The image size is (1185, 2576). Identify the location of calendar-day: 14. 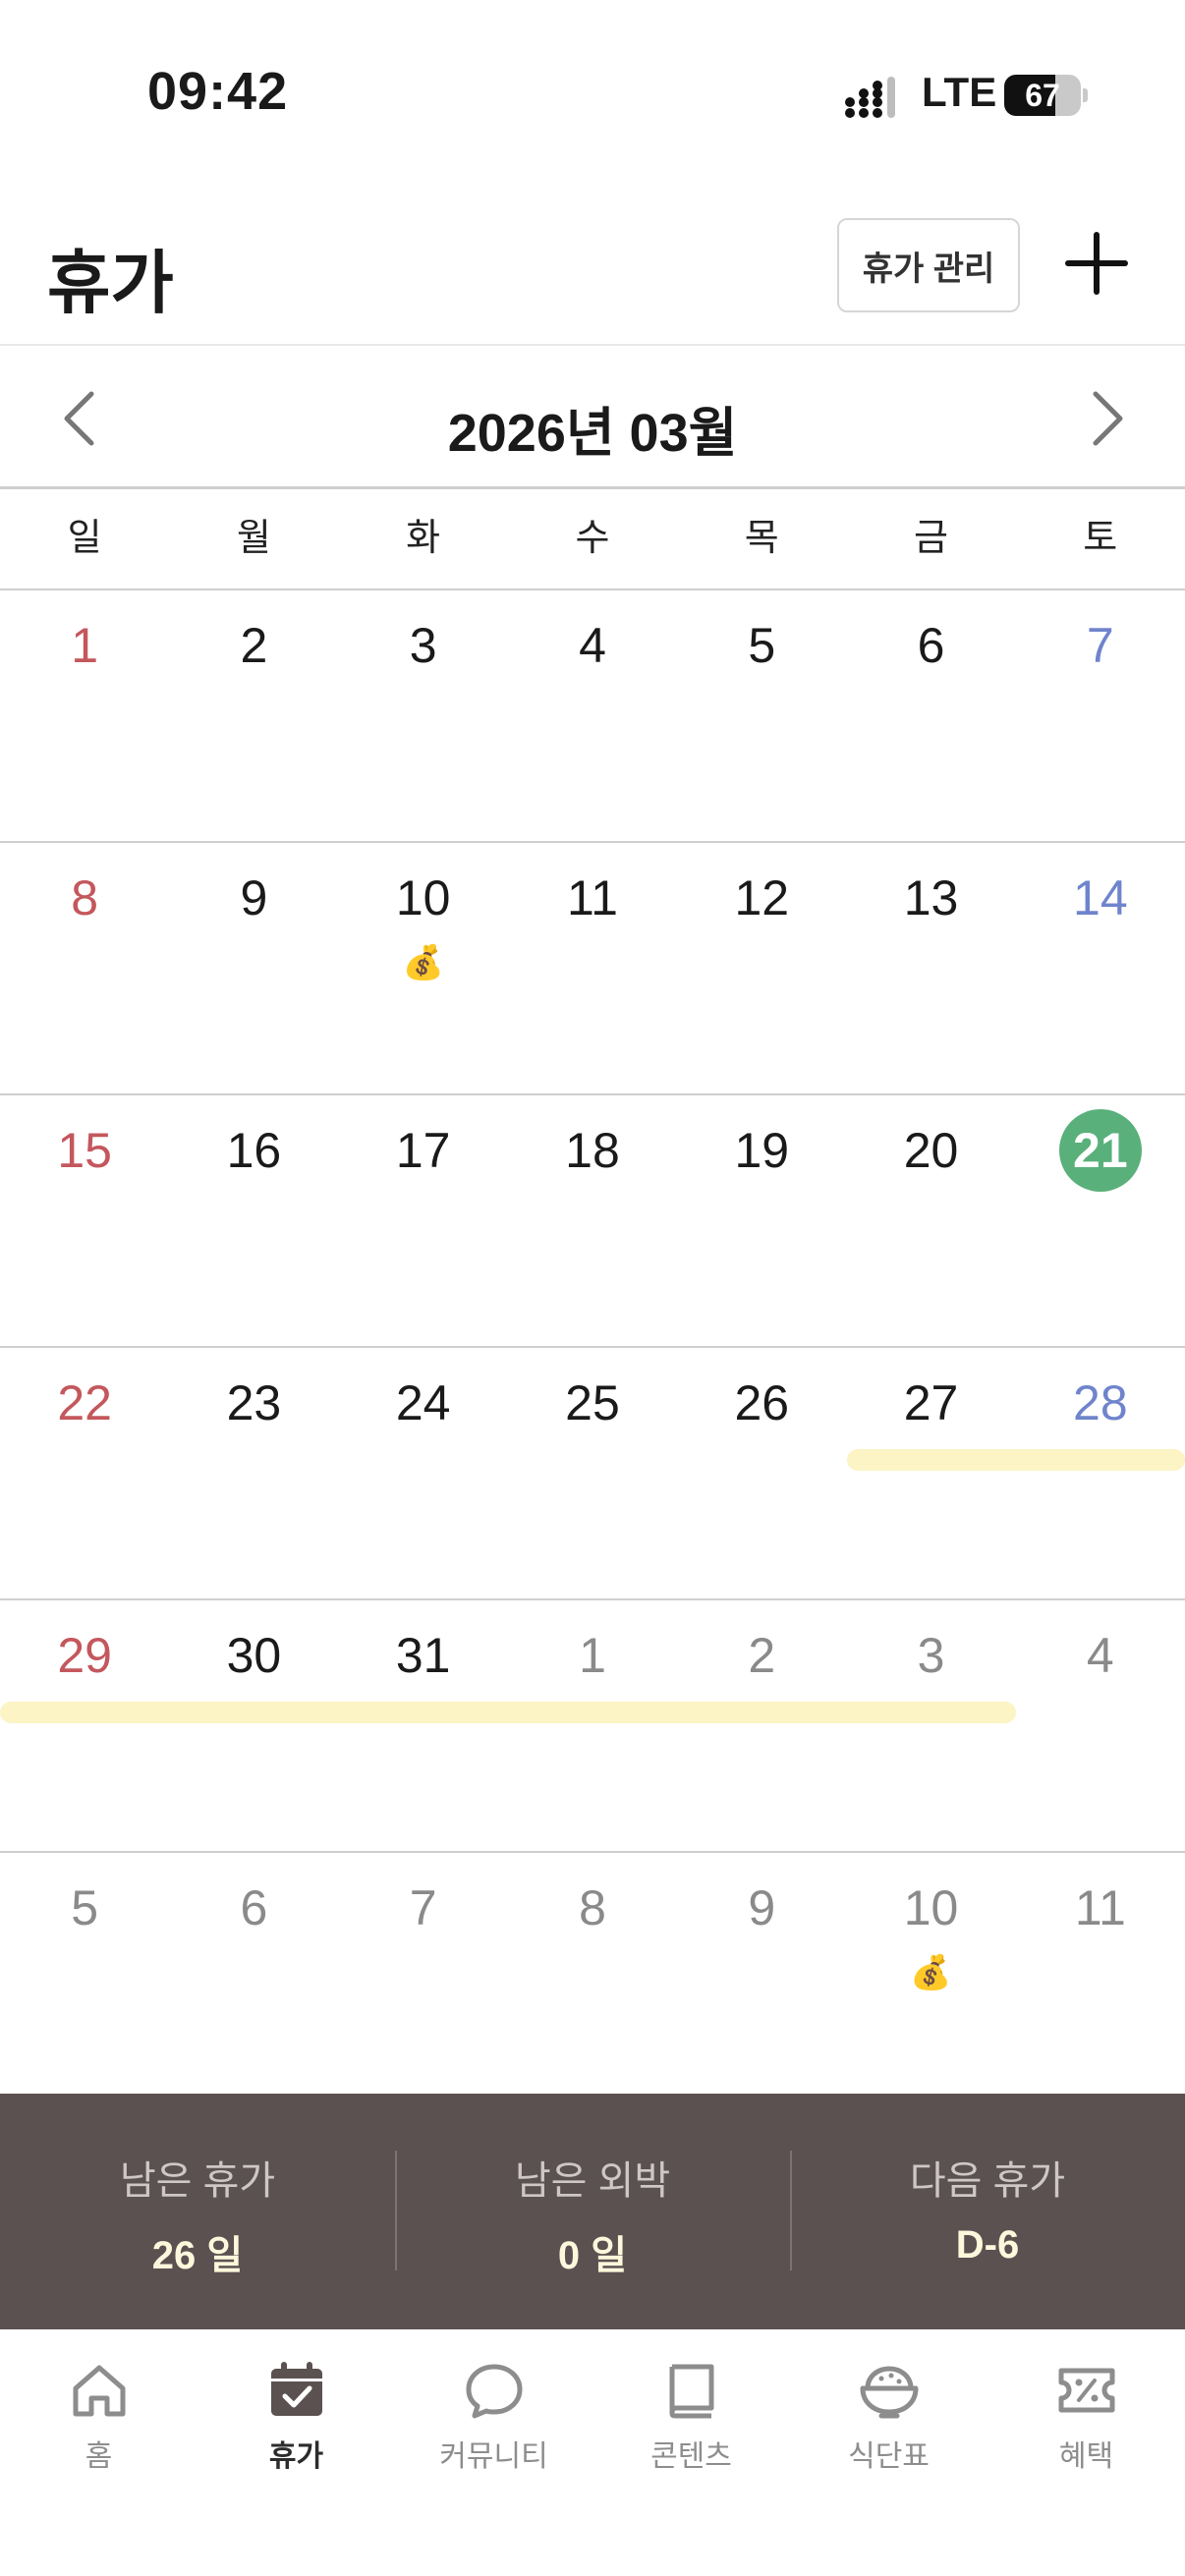
(1100, 968).